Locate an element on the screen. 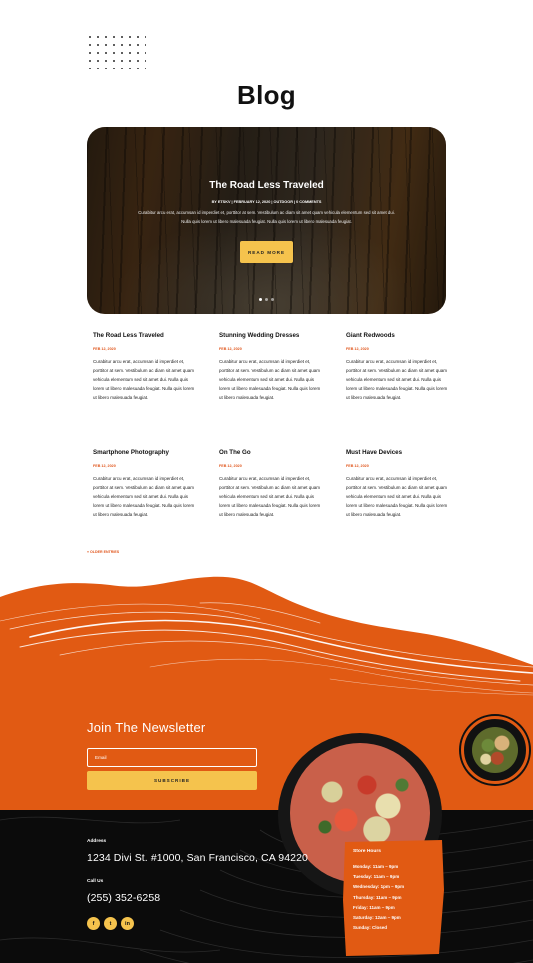  post-title: Giant Redwoods is located at coordinates (398, 335).